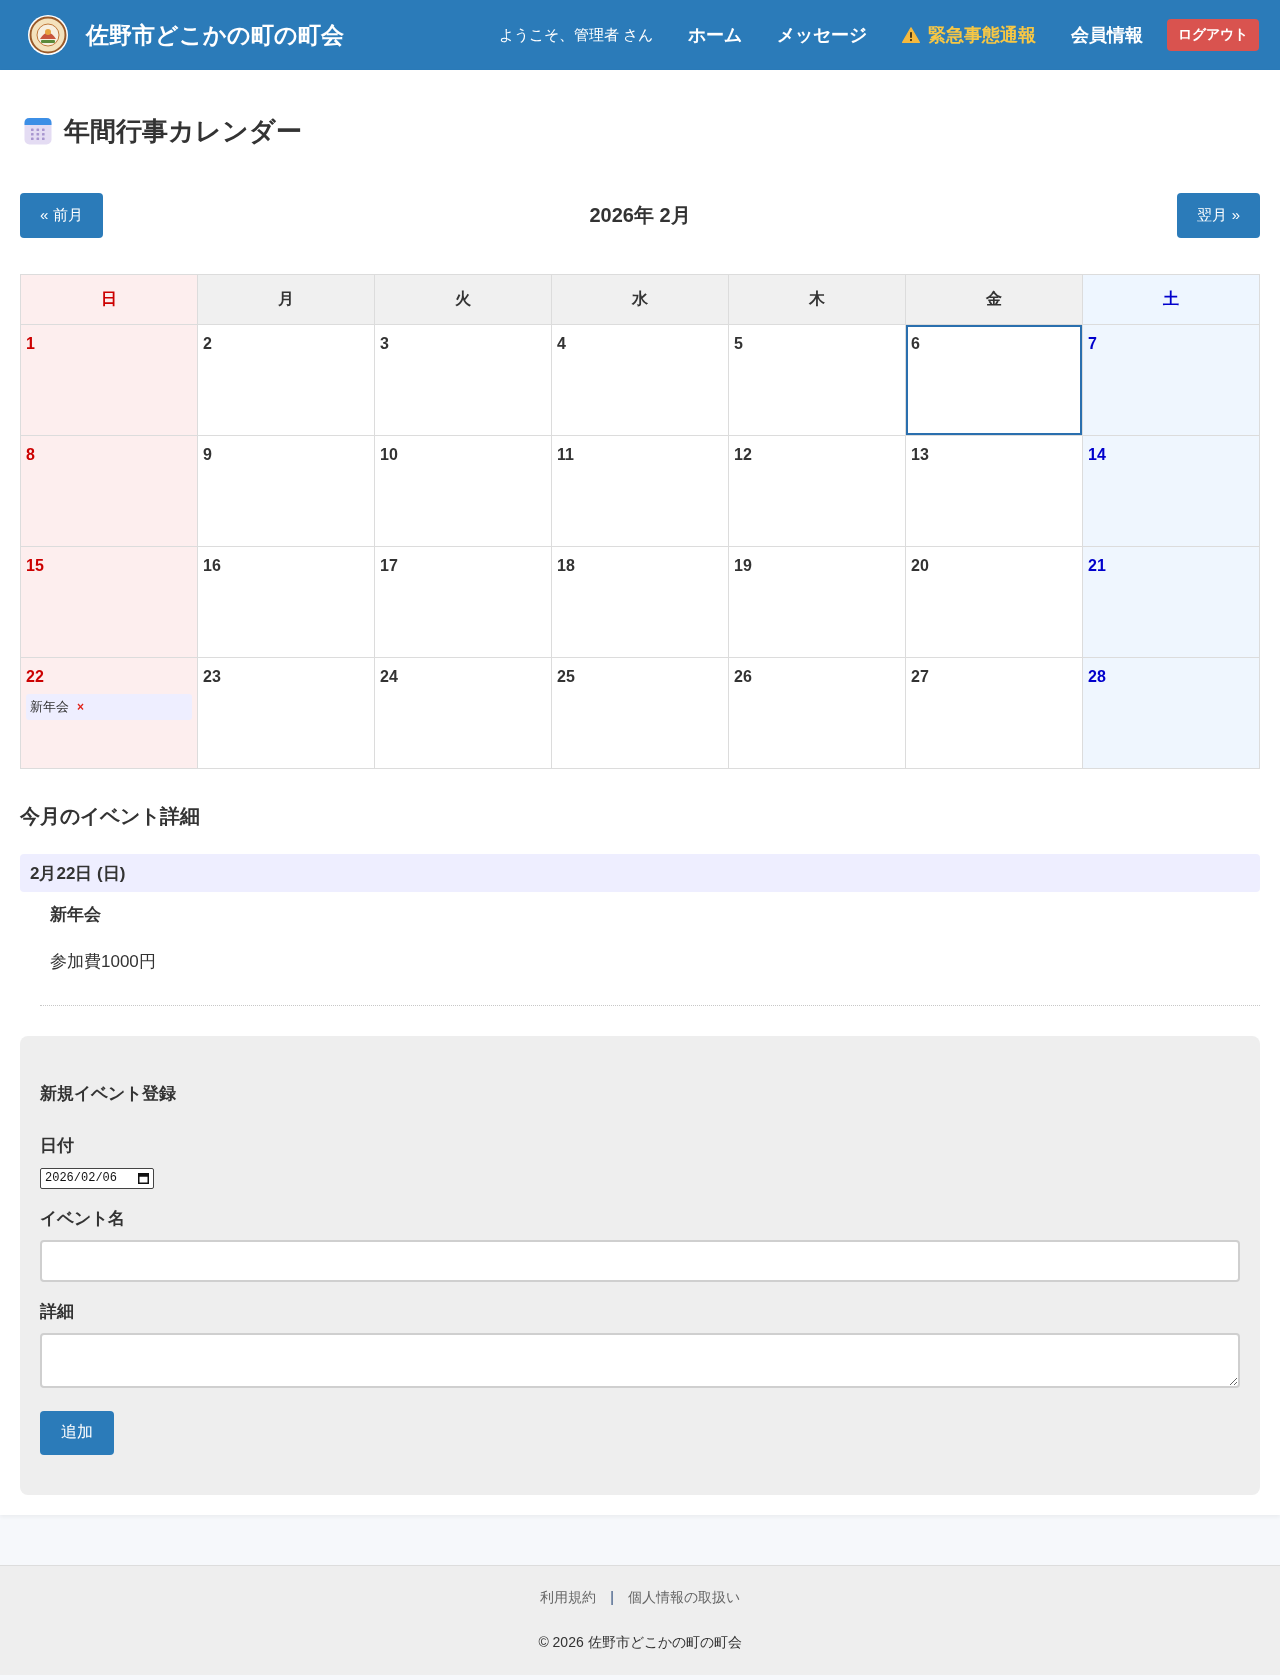 This screenshot has height=1680, width=1280. Describe the element at coordinates (103, 962) in the screenshot. I see `event-description: 参加費1000円` at that location.